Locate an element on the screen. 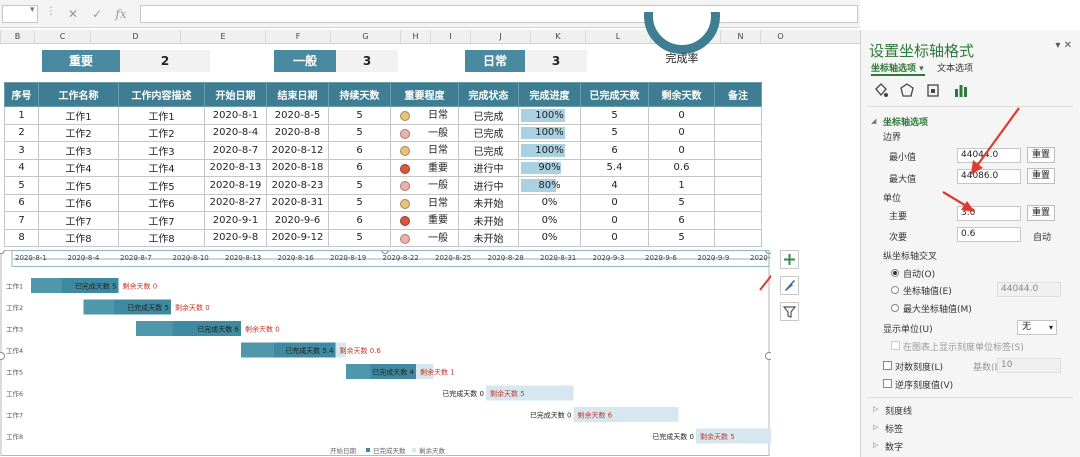 This screenshot has width=1080, height=457. cell-start: 2020-8-13 is located at coordinates (235, 167).